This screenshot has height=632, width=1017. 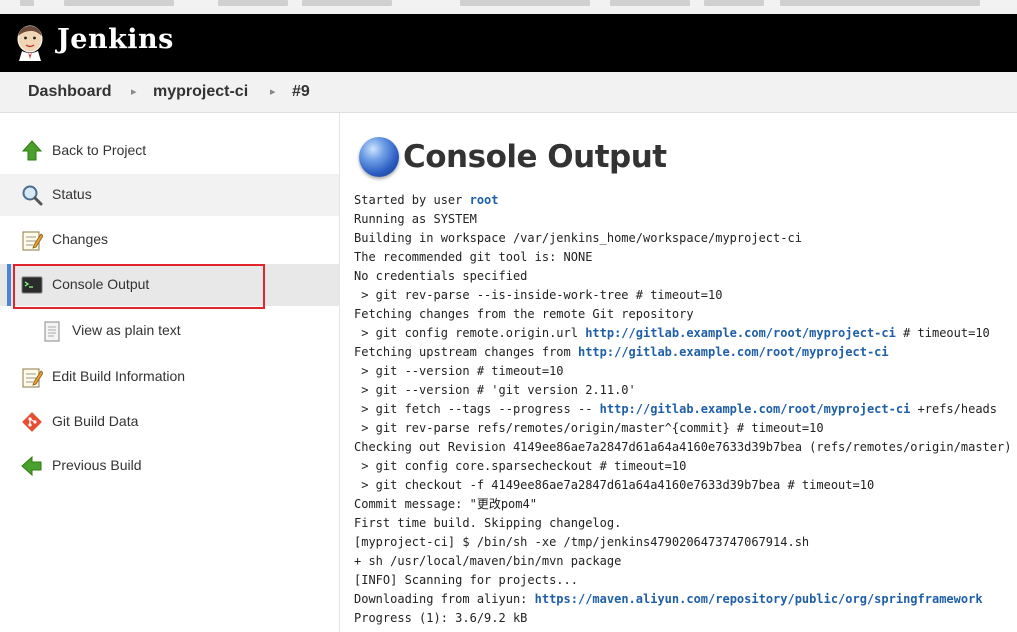 I want to click on console-line: First time build. Skipping changelog., so click(x=488, y=523).